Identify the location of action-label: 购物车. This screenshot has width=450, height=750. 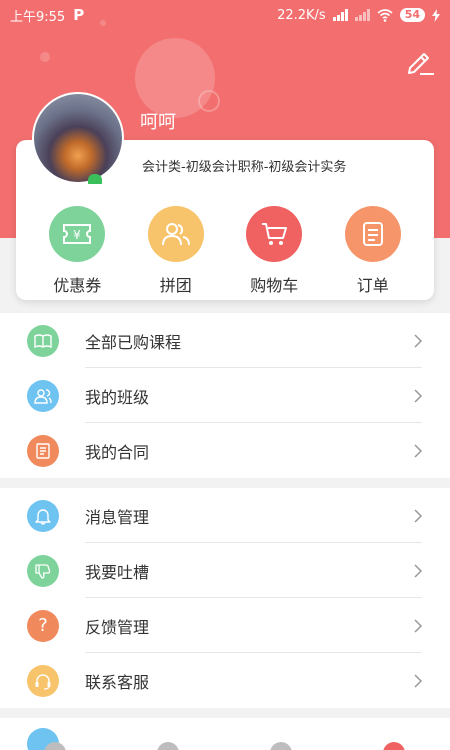
(274, 285).